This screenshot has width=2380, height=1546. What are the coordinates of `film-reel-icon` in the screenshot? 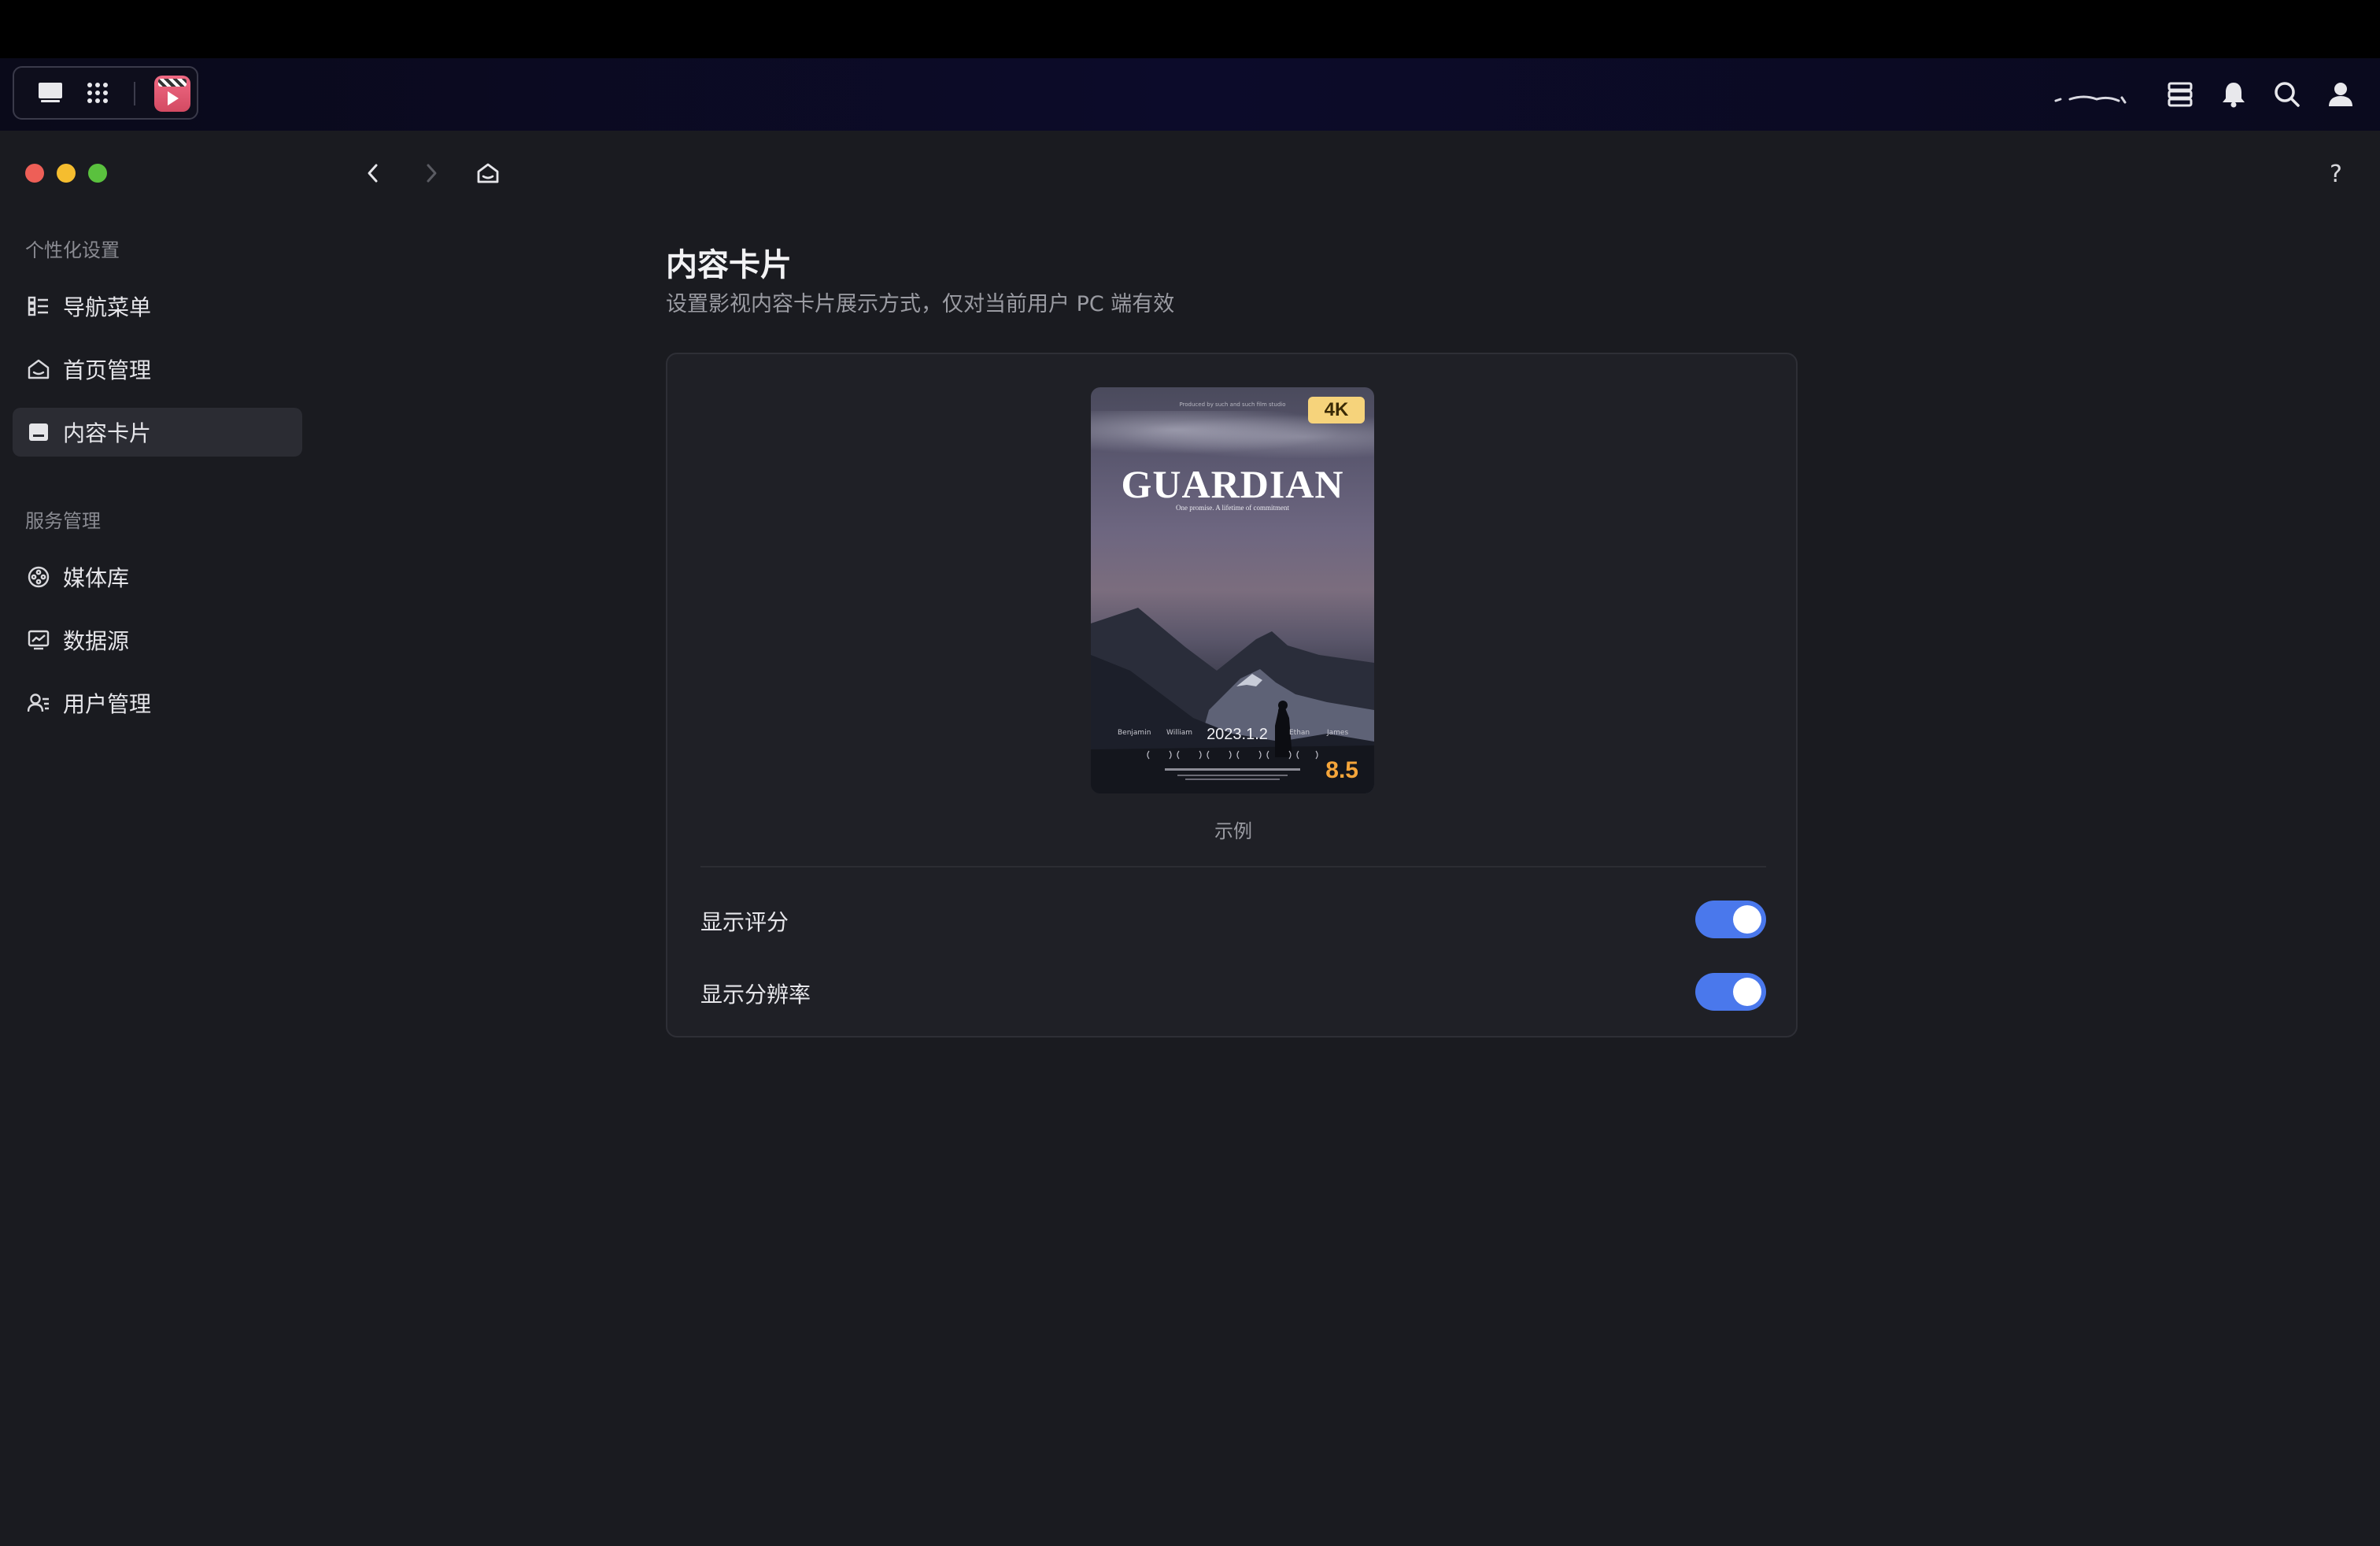 It's located at (38, 577).